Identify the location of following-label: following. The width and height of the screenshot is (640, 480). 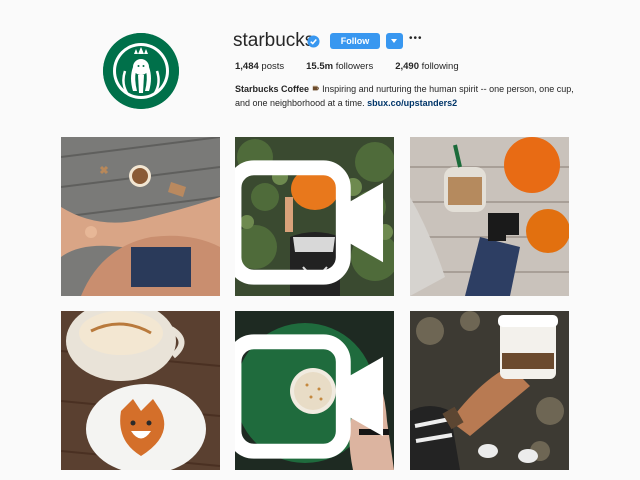
(440, 66).